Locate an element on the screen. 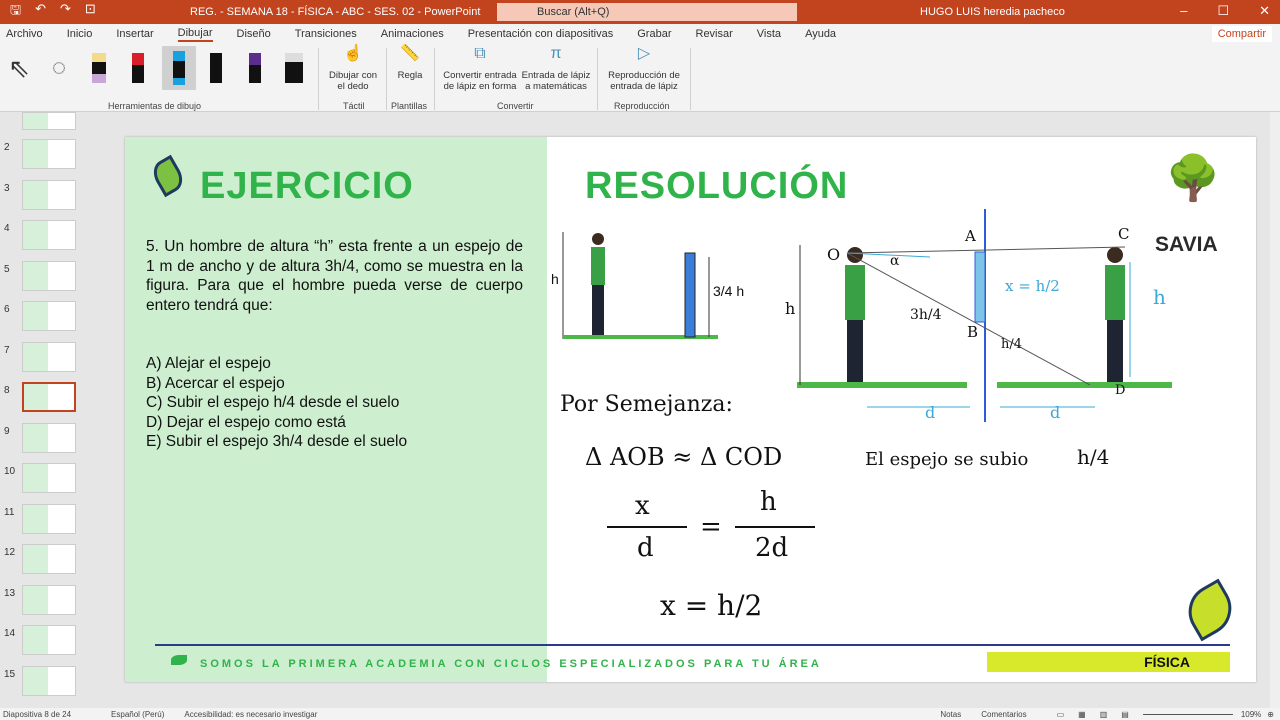 The height and width of the screenshot is (720, 1280). blue-pen-icon is located at coordinates (179, 68).